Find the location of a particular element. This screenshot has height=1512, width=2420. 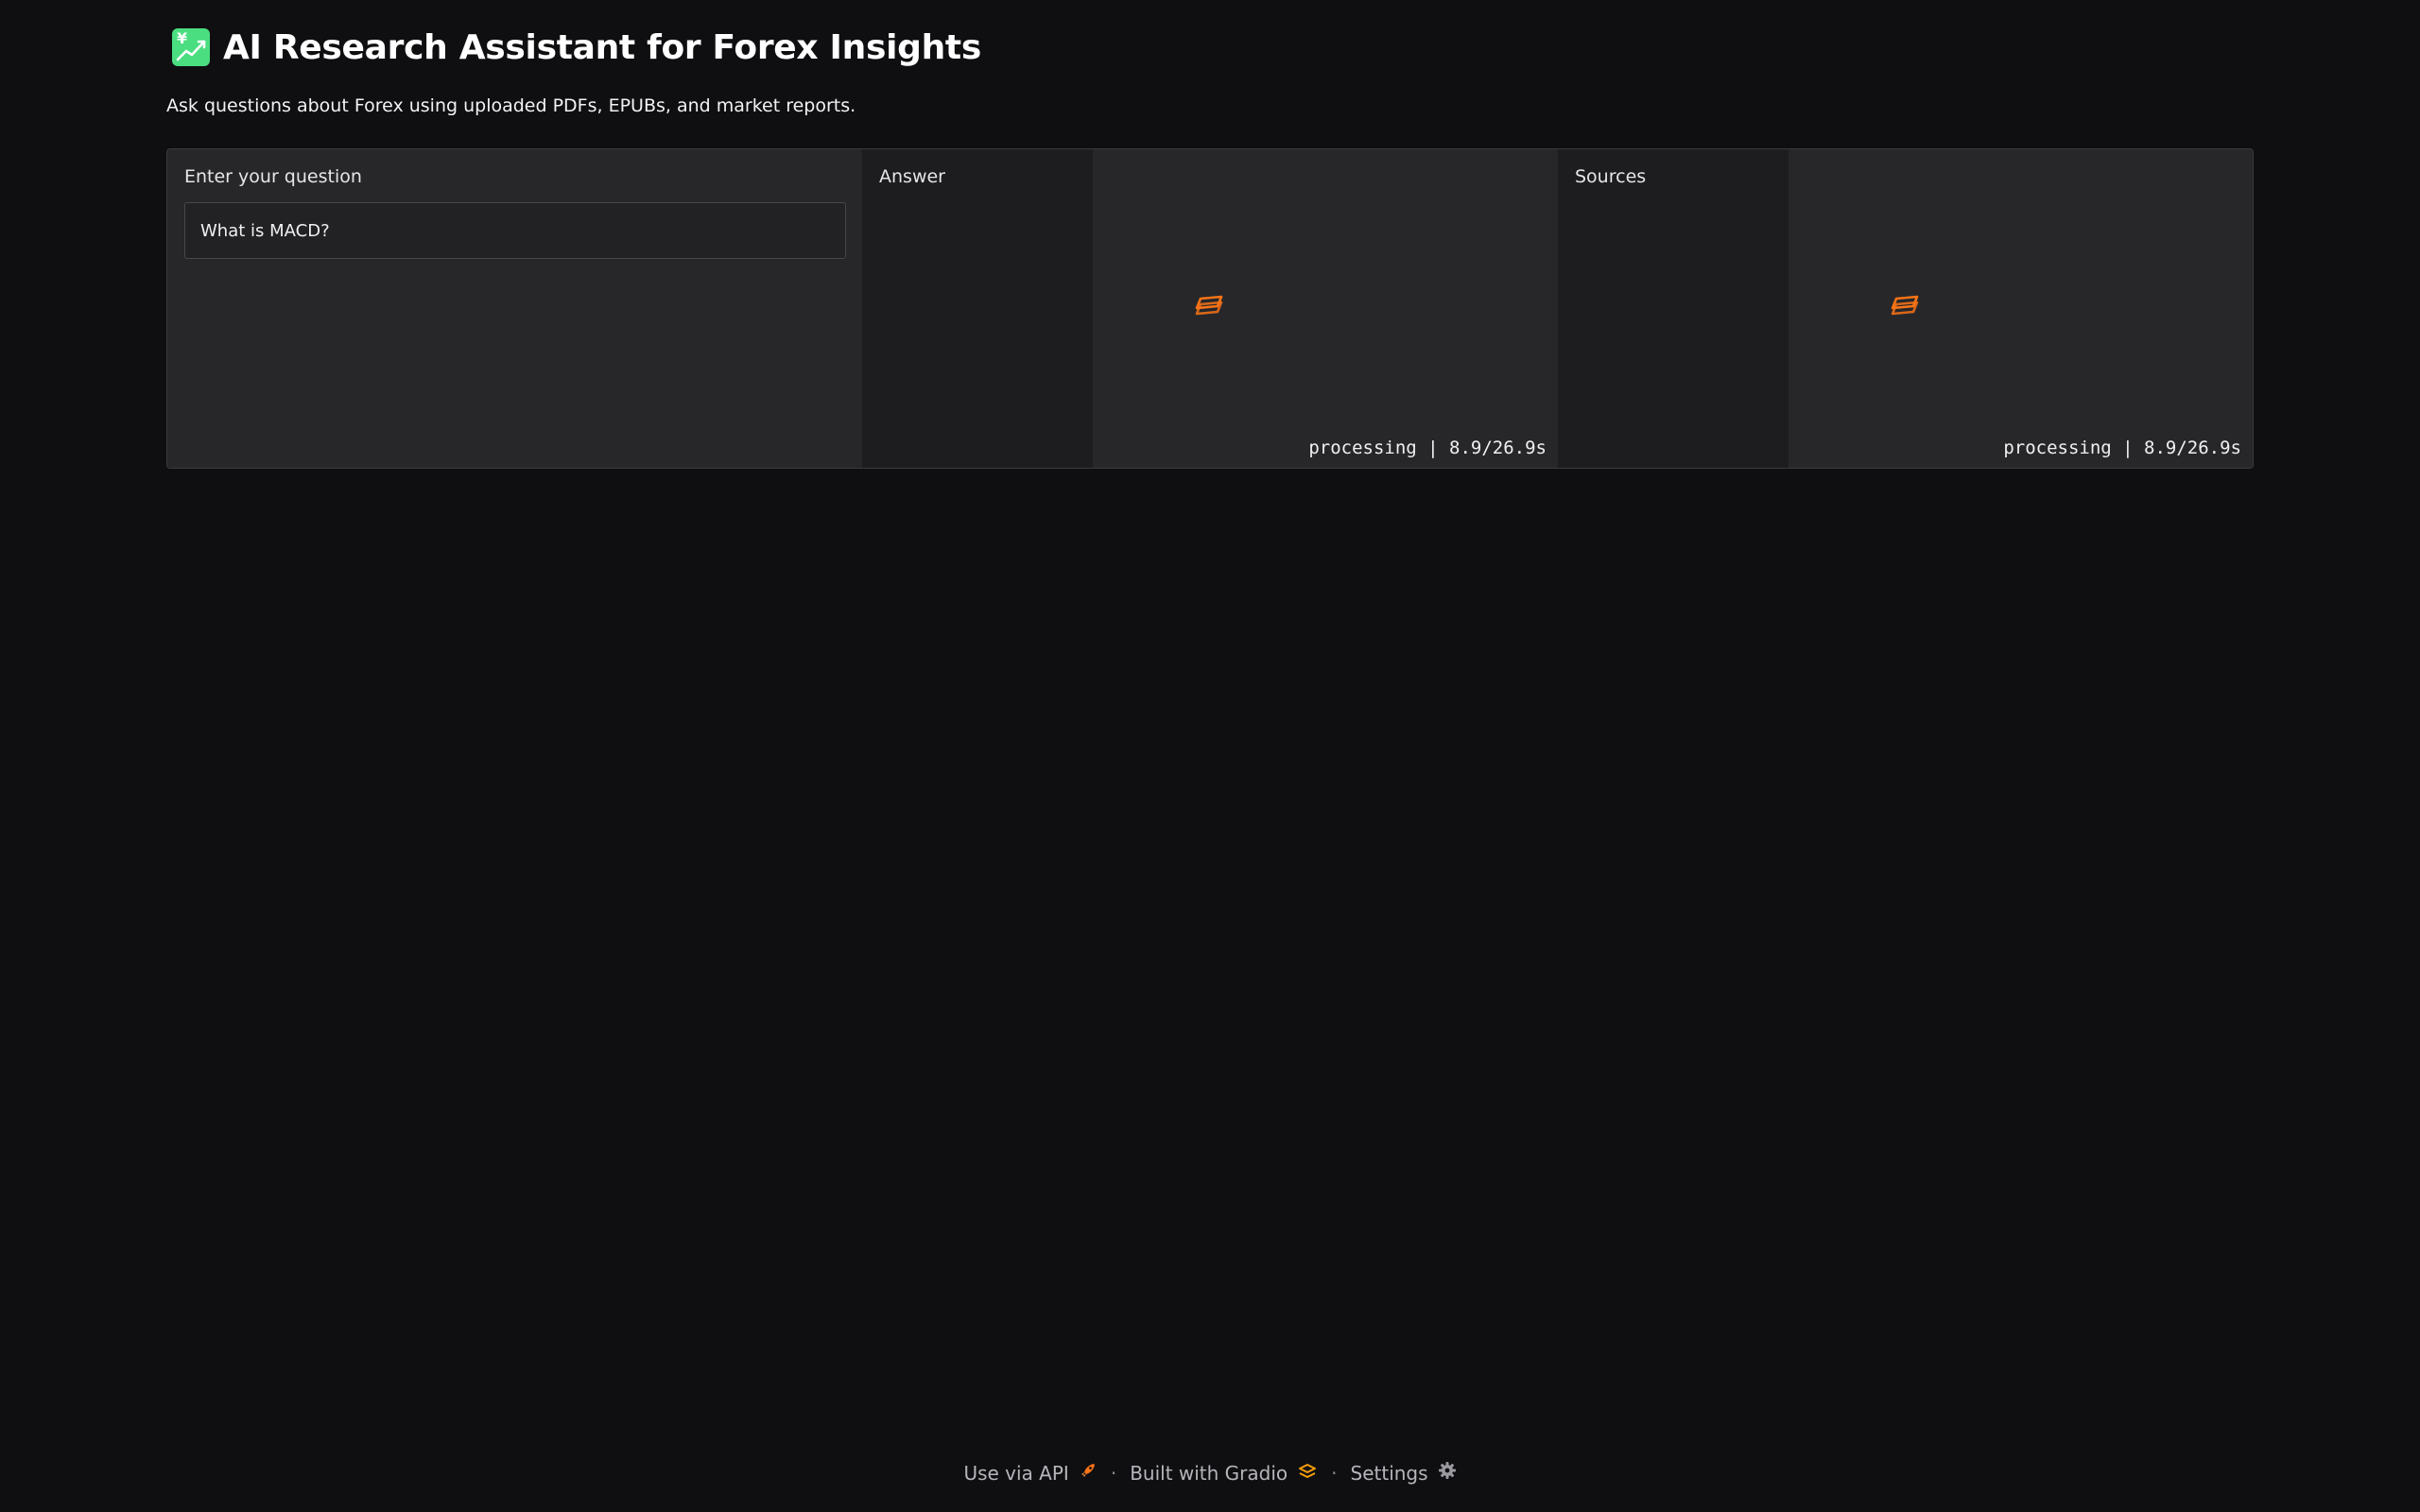

answer-progress-text: processing | 8.9/26.9s is located at coordinates (1427, 448).